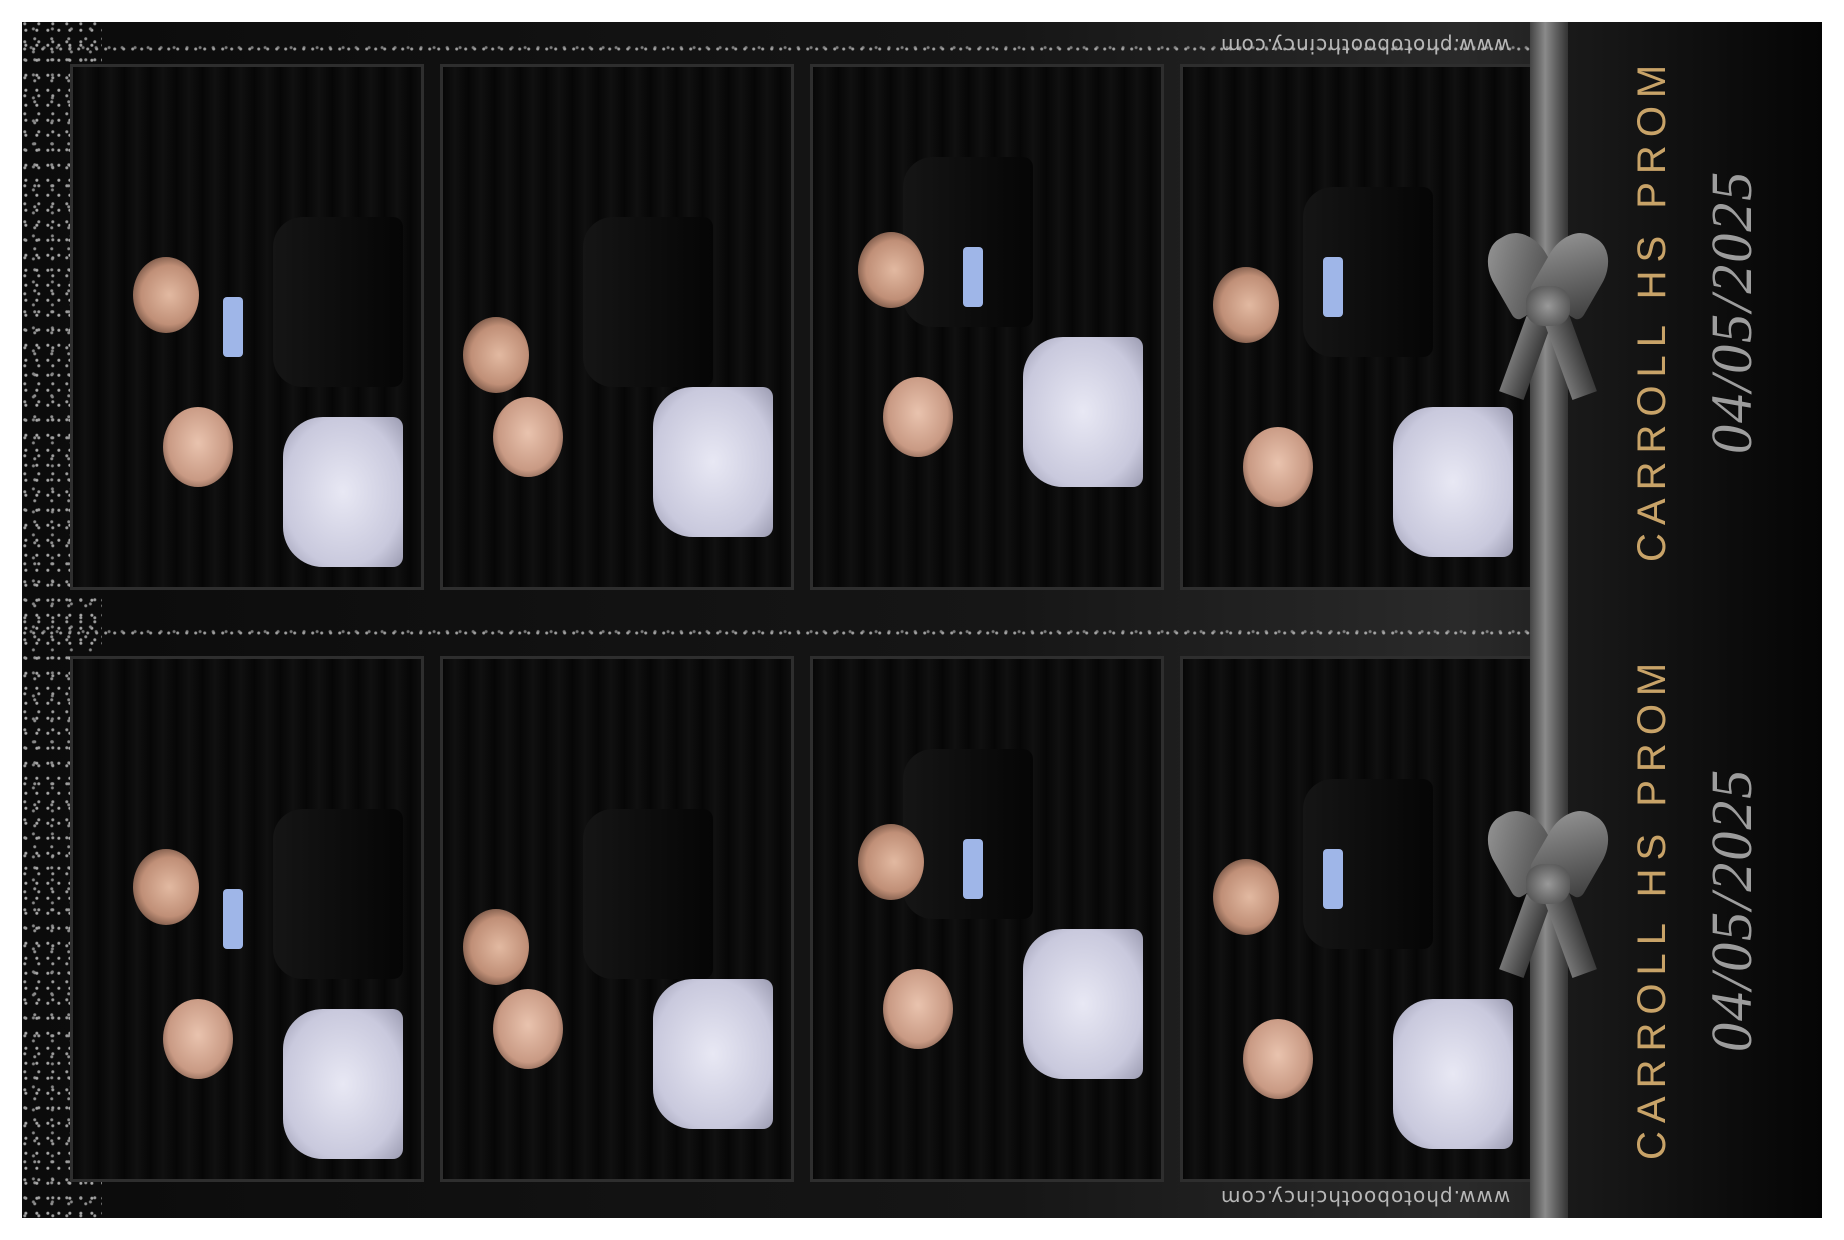  What do you see at coordinates (782, 633) in the screenshot?
I see `sparkle-row` at bounding box center [782, 633].